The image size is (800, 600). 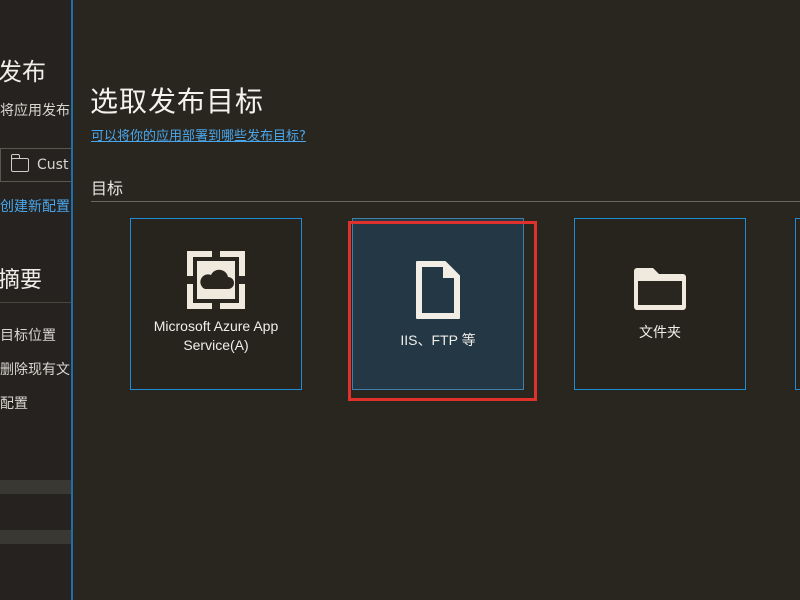 I want to click on new-profile-link: 创建新配置, so click(x=35, y=206).